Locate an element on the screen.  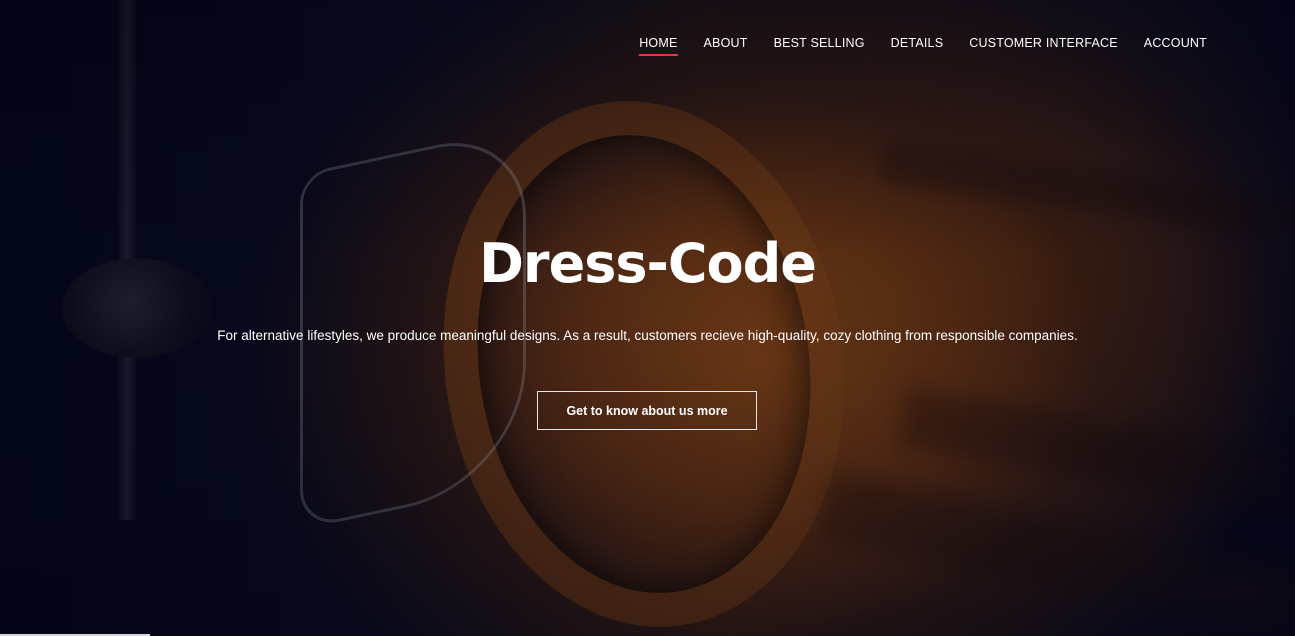
hero-title: Dress-Code is located at coordinates (648, 263).